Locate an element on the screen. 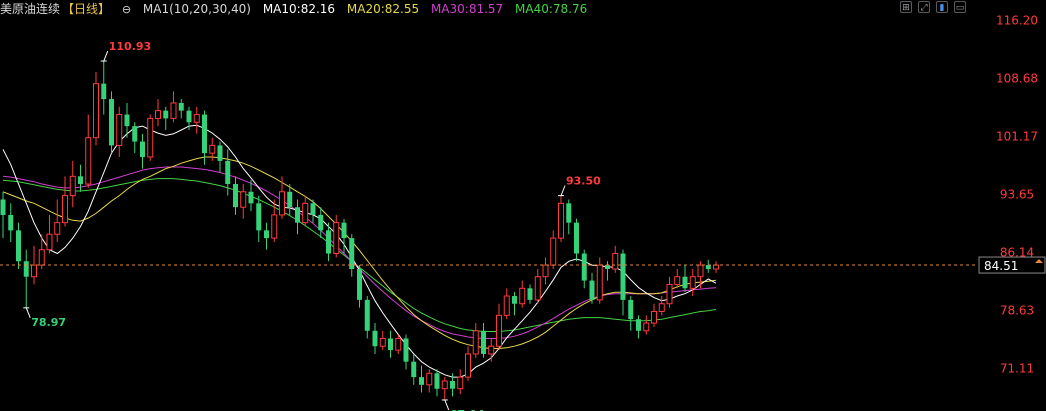  y-tick-label: 78.63 is located at coordinates (1017, 310).